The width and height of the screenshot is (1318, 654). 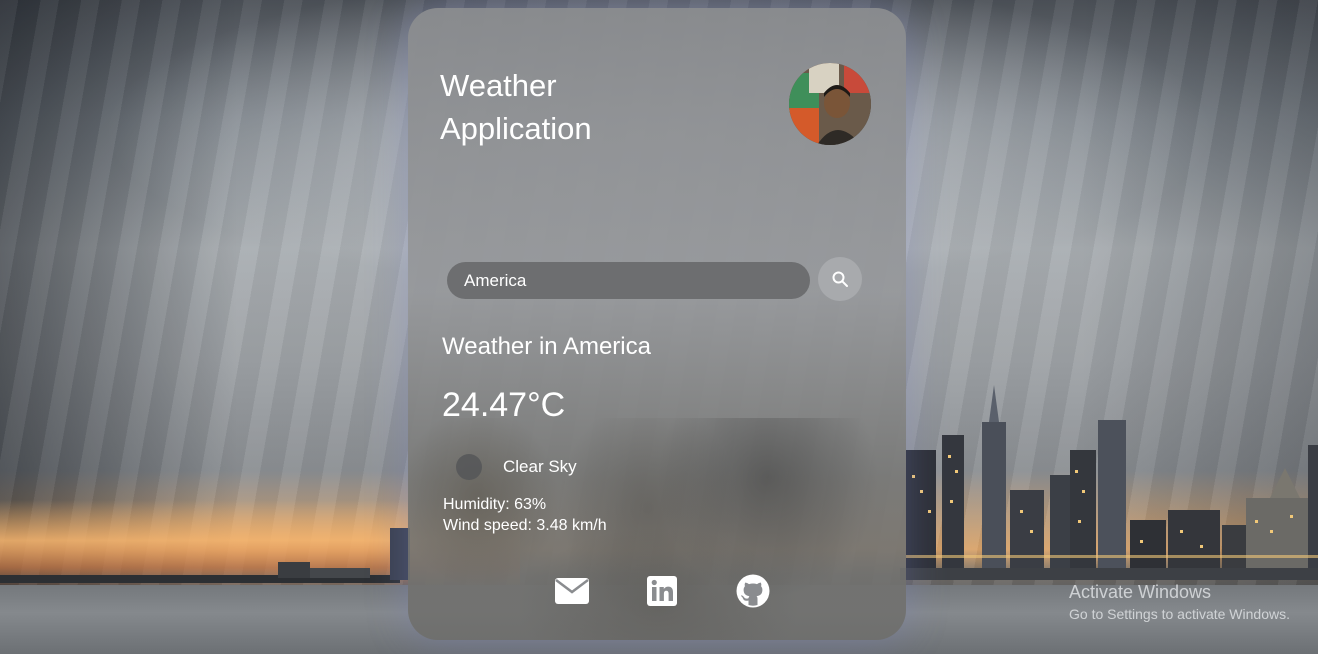 I want to click on linkedin-link, so click(x=662, y=591).